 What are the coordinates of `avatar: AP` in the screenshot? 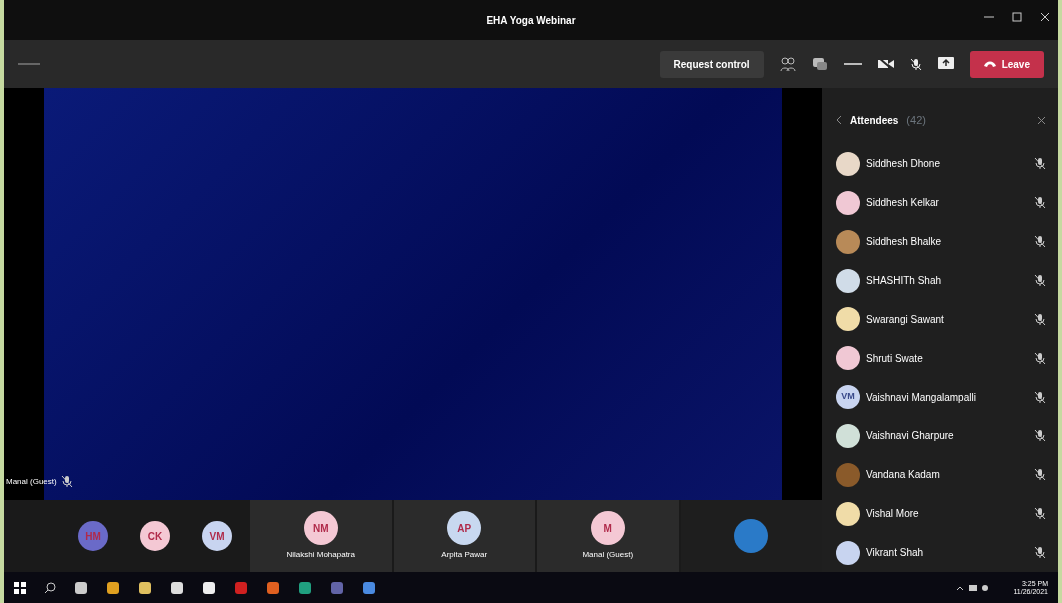 It's located at (464, 528).